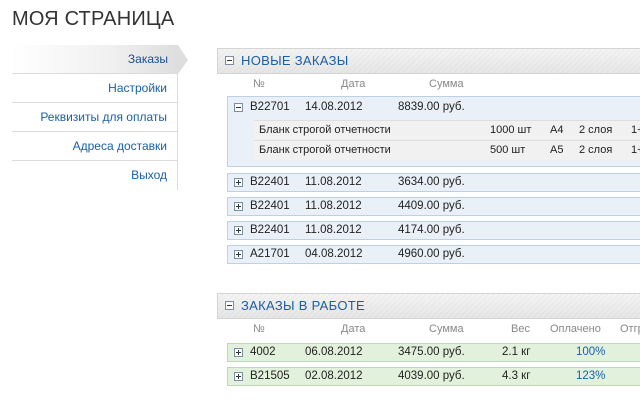 Image resolution: width=640 pixels, height=400 pixels. I want to click on order-sum: 4039.00 руб., so click(431, 376).